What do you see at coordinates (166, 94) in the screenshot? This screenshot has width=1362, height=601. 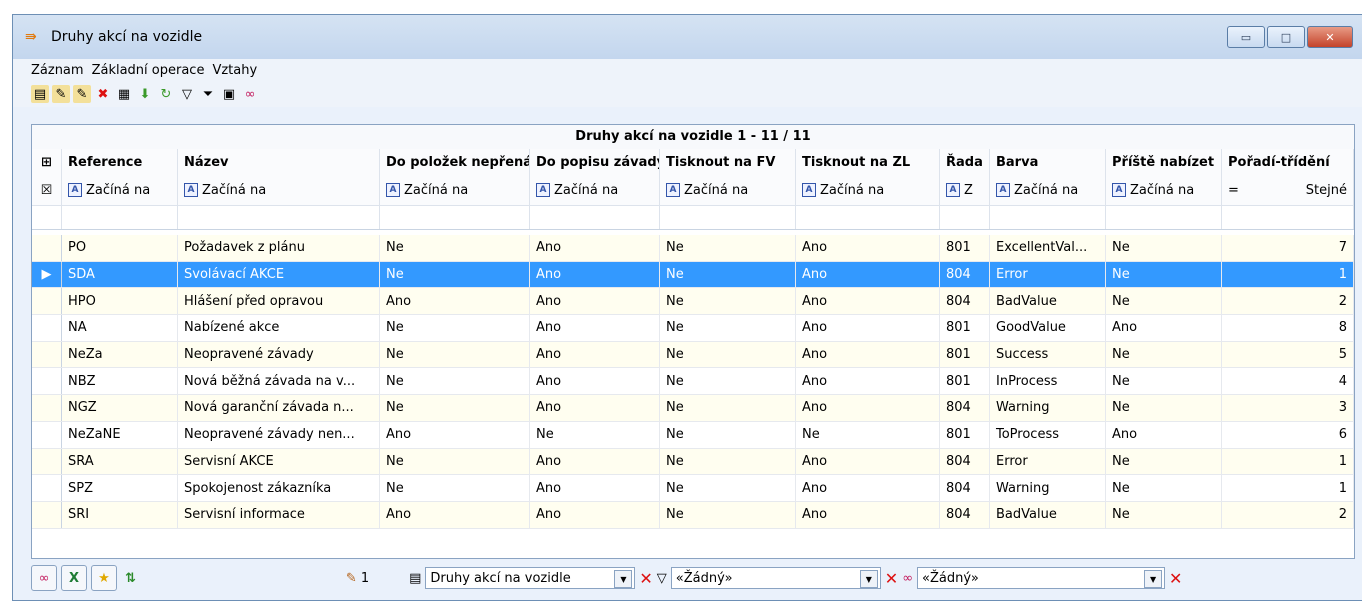 I see `refresh-icon: ↻` at bounding box center [166, 94].